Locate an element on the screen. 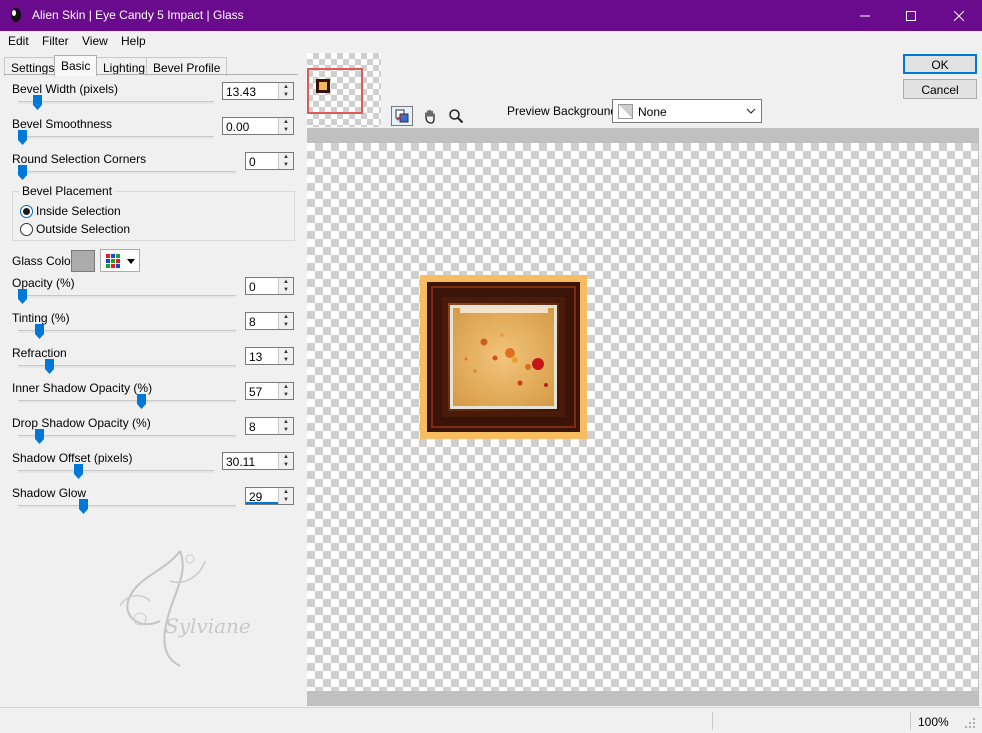 Image resolution: width=982 pixels, height=733 pixels. shadow-glow-input: 29 ▲ ▼ is located at coordinates (269, 496).